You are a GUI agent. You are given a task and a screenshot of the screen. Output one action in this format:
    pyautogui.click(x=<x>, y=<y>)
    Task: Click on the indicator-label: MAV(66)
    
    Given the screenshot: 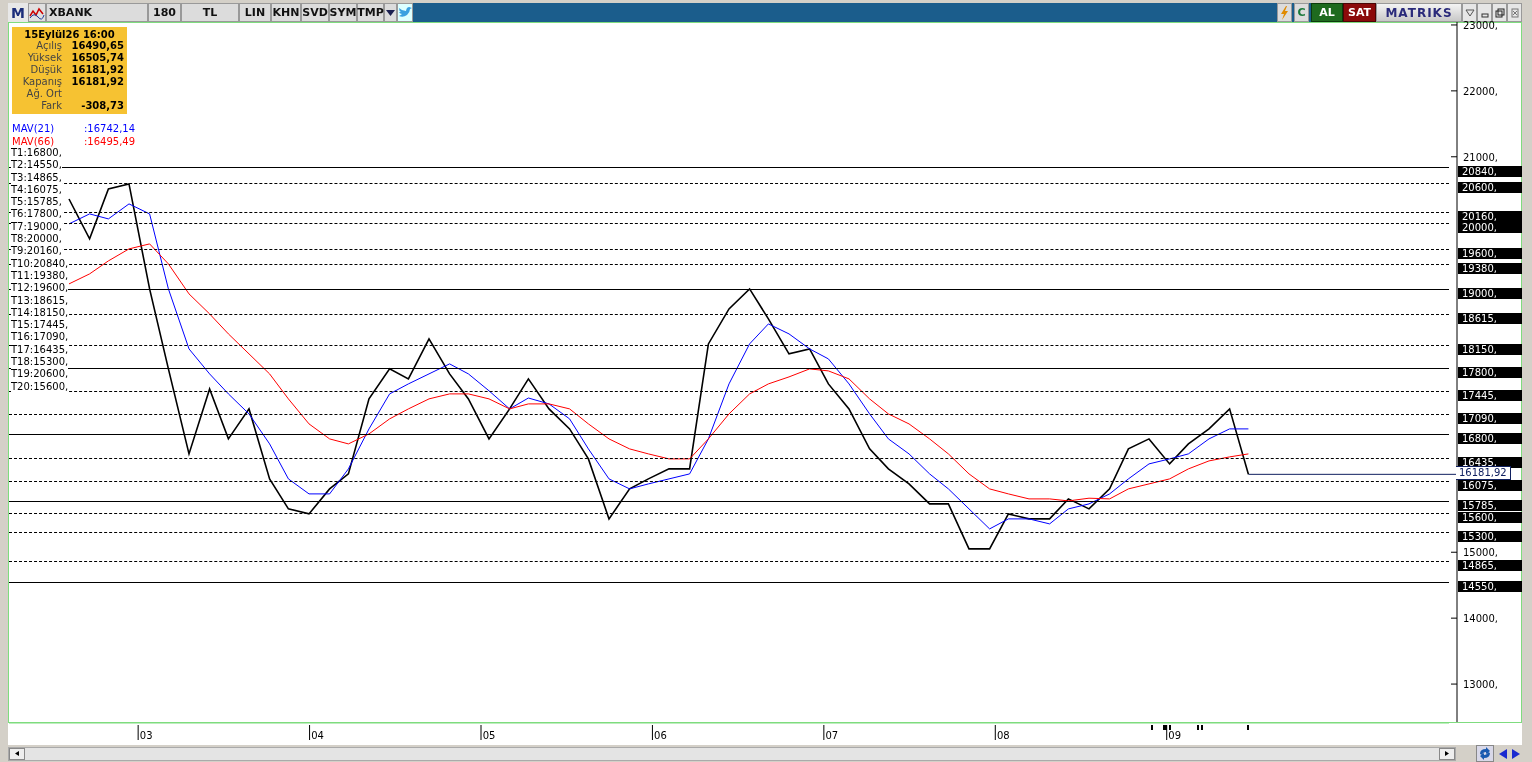 What is the action you would take?
    pyautogui.click(x=34, y=141)
    